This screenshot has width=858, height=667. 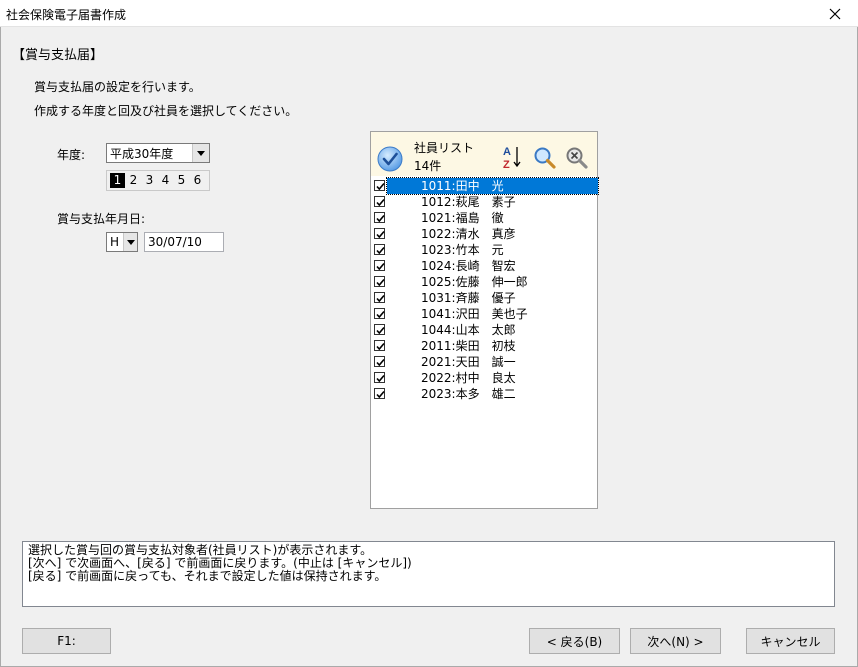 What do you see at coordinates (142, 153) in the screenshot?
I see `year-select-value: 平成30年度` at bounding box center [142, 153].